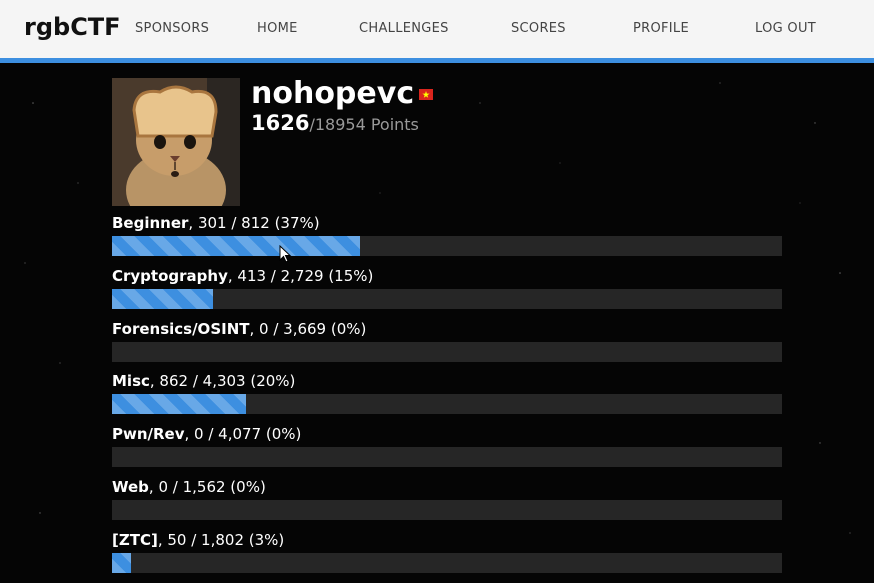 This screenshot has height=583, width=874. What do you see at coordinates (364, 124) in the screenshot?
I see `total-points: /18954 Points` at bounding box center [364, 124].